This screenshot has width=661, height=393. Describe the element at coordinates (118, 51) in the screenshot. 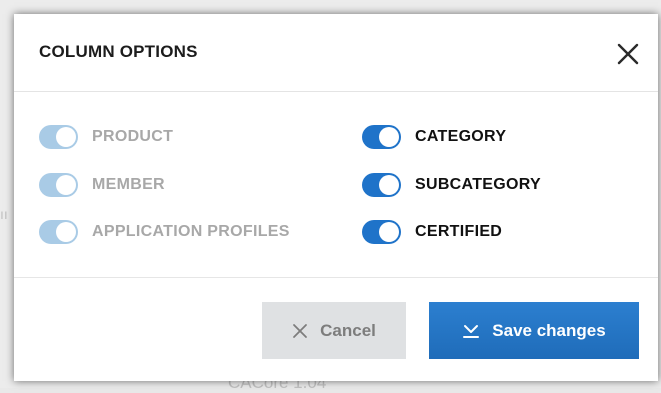

I see `dialog-title: COLUMN OPTIONS` at that location.